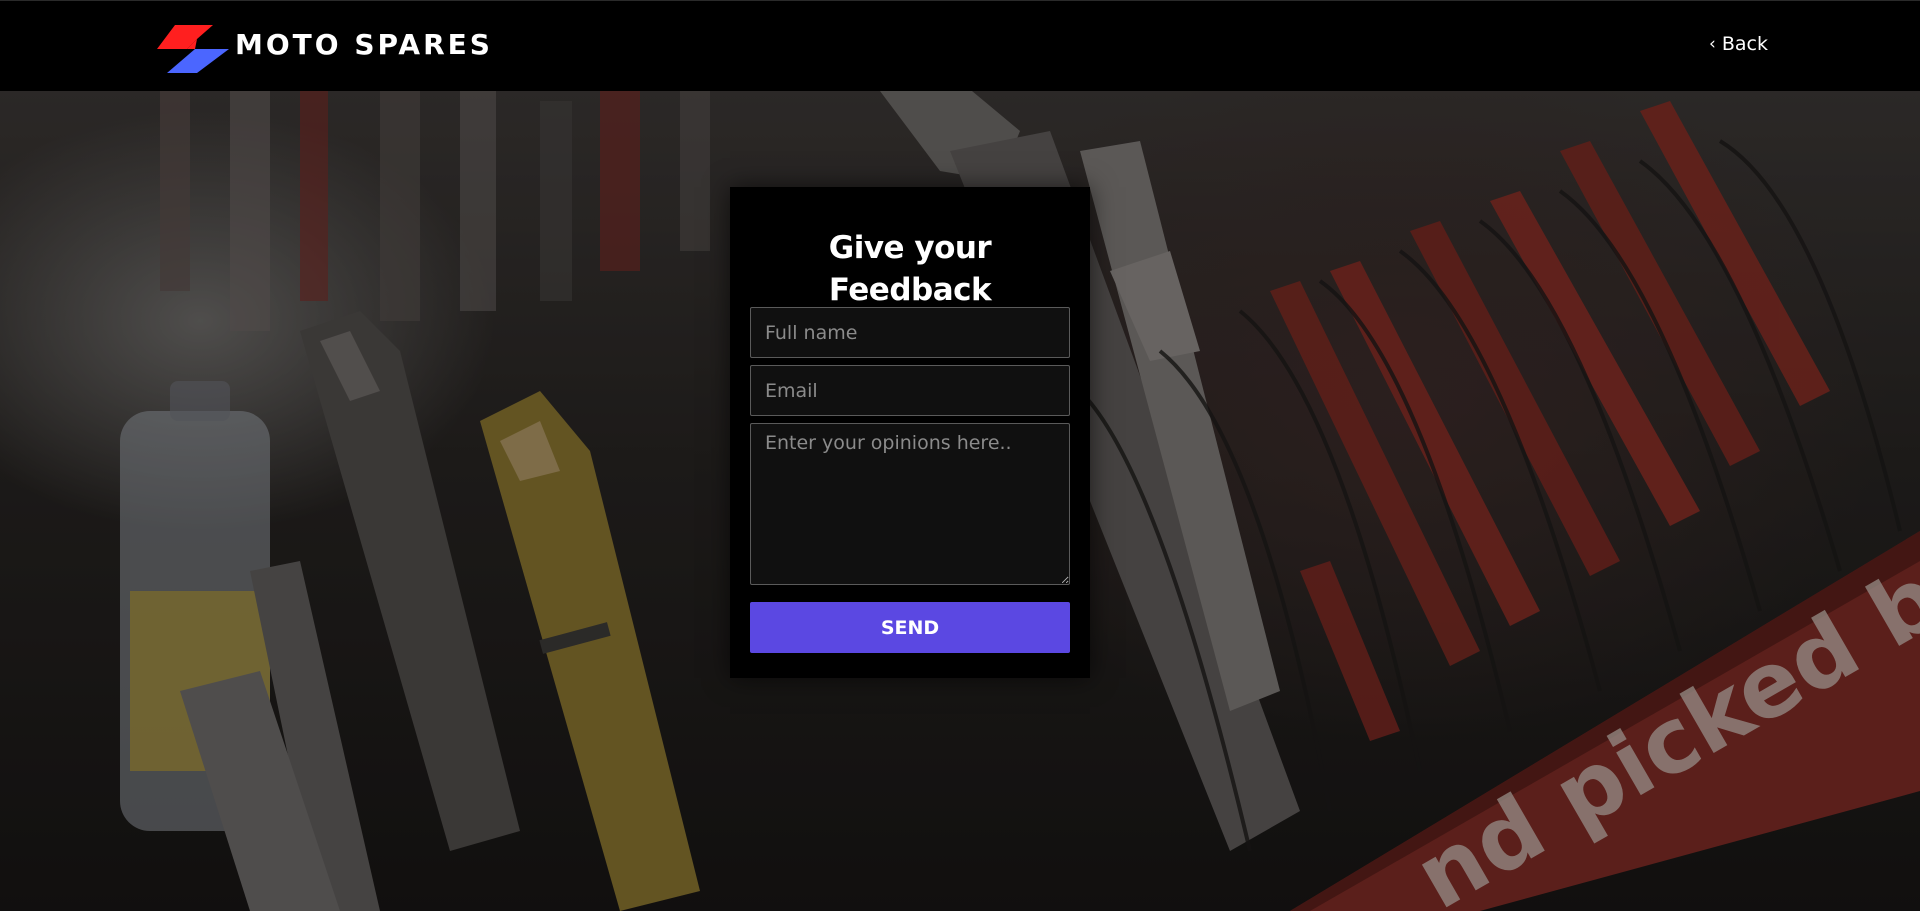 This screenshot has height=911, width=1920. Describe the element at coordinates (910, 390) in the screenshot. I see `email-input` at that location.